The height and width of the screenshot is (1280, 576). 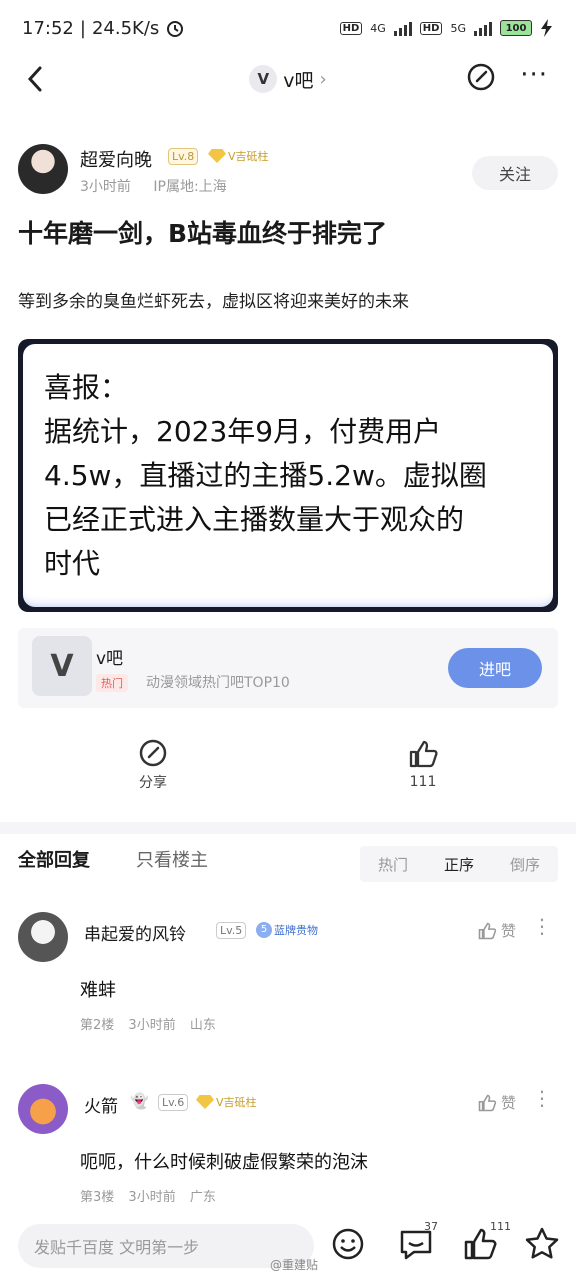 What do you see at coordinates (231, 930) in the screenshot?
I see `level-badge: Lv.5` at bounding box center [231, 930].